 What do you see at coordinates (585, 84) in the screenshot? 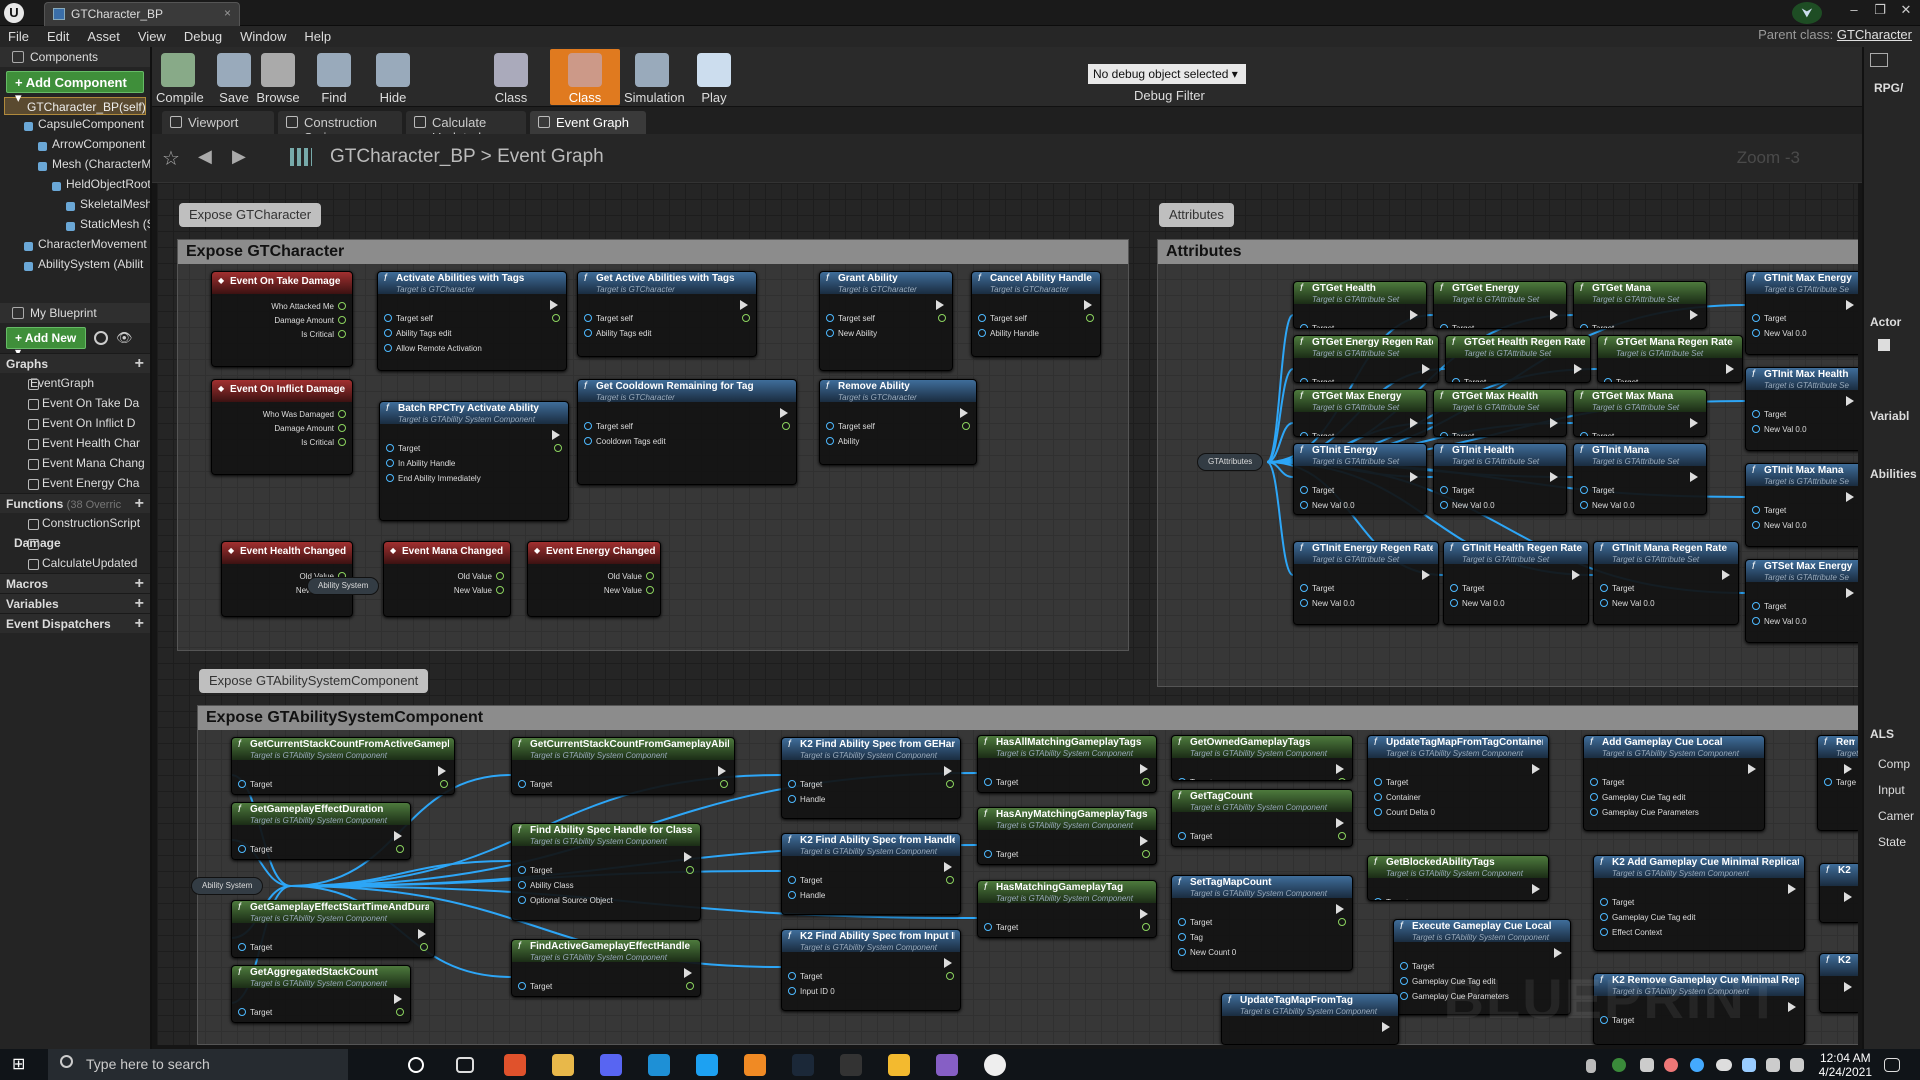
I see `class-defaults-button: Class Defaults` at bounding box center [585, 84].